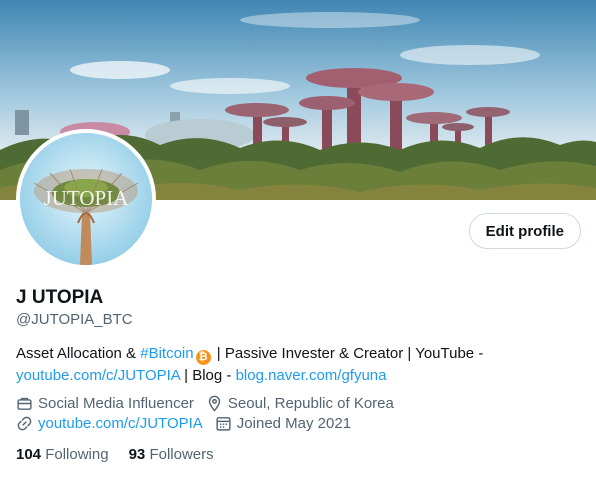 The height and width of the screenshot is (478, 596). I want to click on display-name: J UTOPIA, so click(60, 297).